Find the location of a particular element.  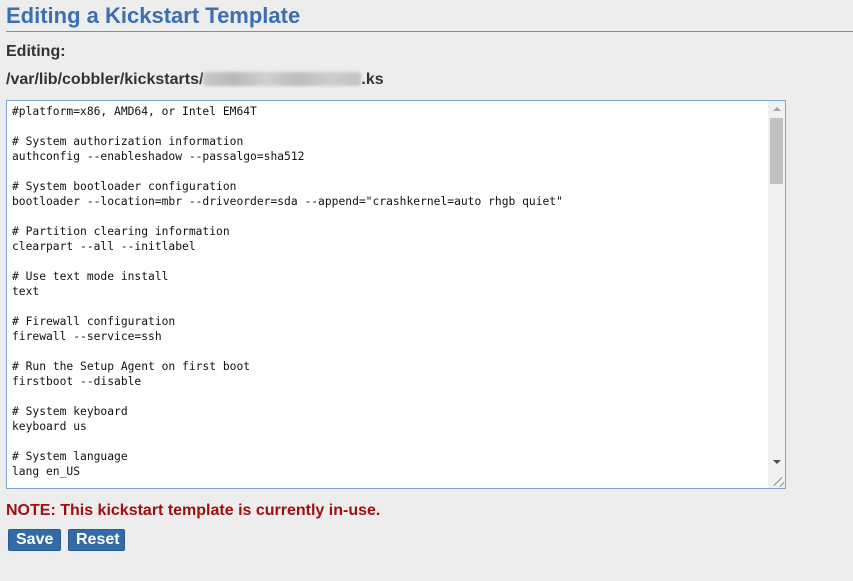

scroll-thumb is located at coordinates (776, 151).